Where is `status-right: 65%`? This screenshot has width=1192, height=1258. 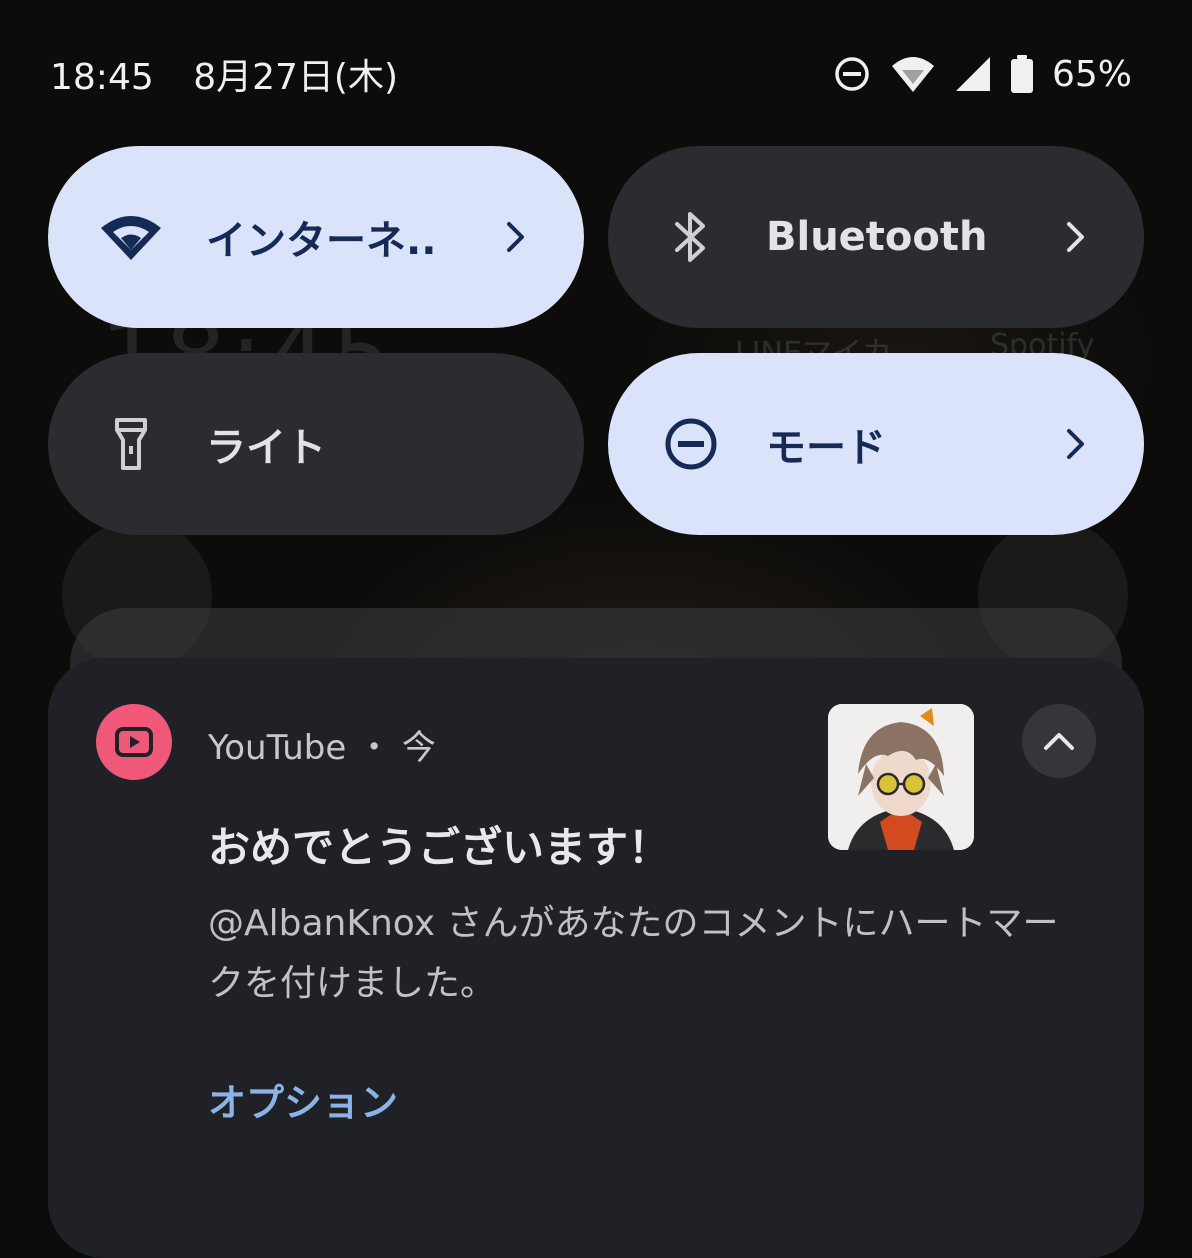 status-right: 65% is located at coordinates (982, 74).